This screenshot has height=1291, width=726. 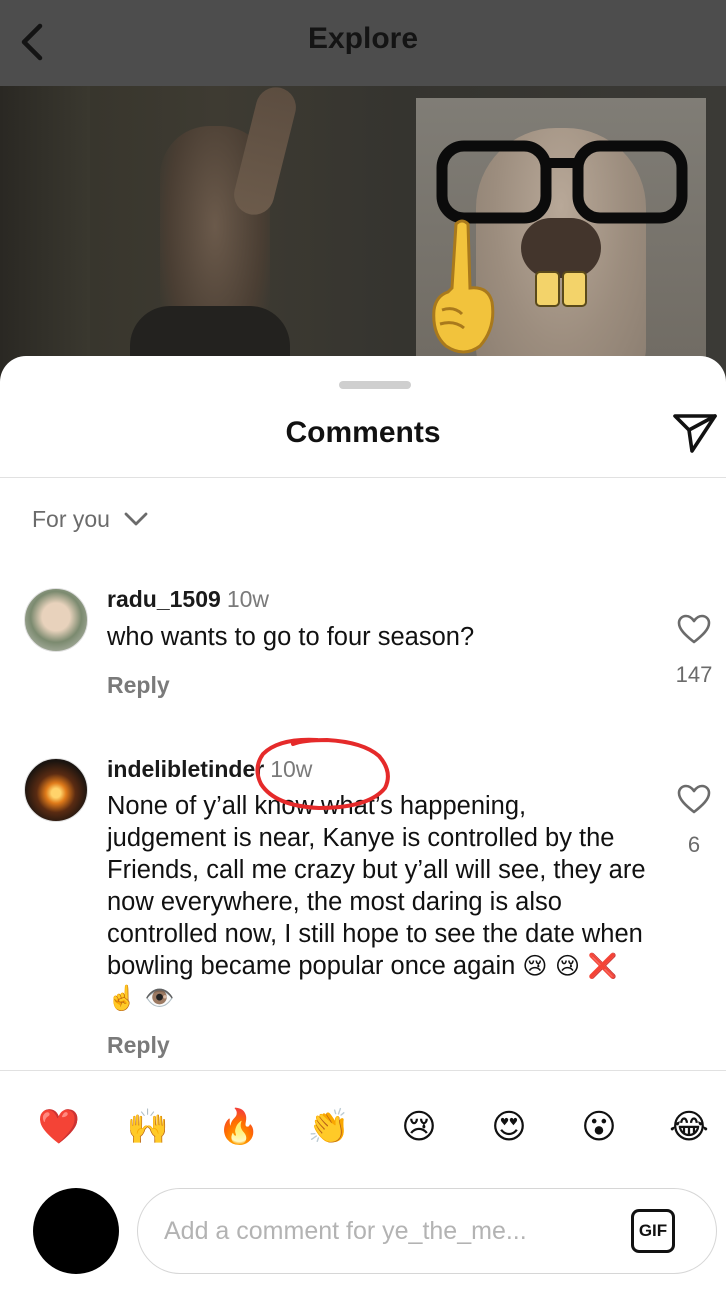 I want to click on comment-composer: GIF, so click(x=427, y=1231).